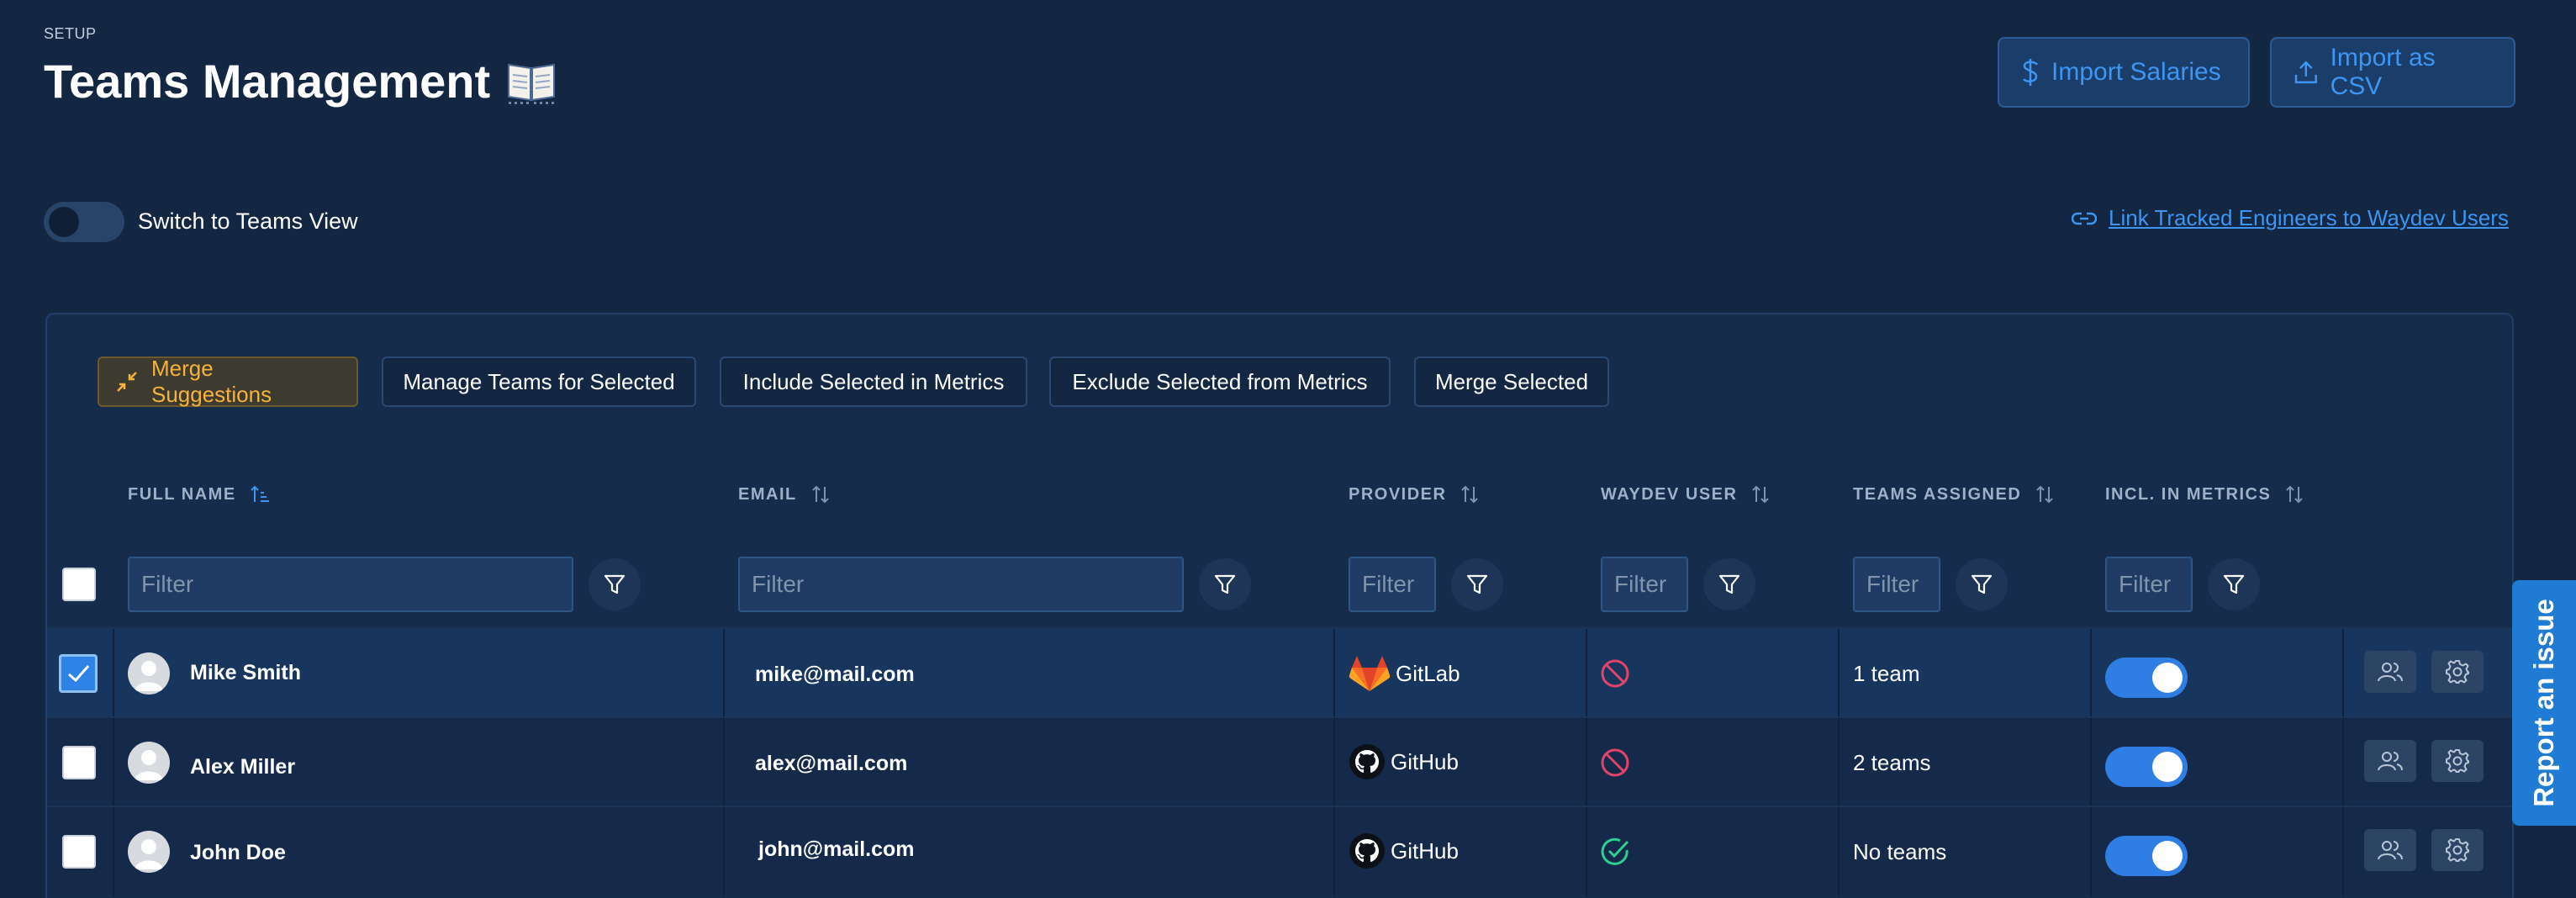 This screenshot has width=2576, height=898. What do you see at coordinates (2383, 72) in the screenshot?
I see `import-csv-label: Import as CSV` at bounding box center [2383, 72].